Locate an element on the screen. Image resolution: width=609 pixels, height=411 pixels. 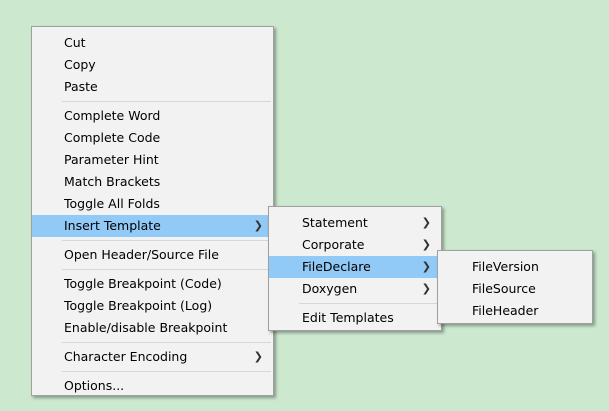
menu-item-match-brackets: Match Brackets is located at coordinates (152, 182).